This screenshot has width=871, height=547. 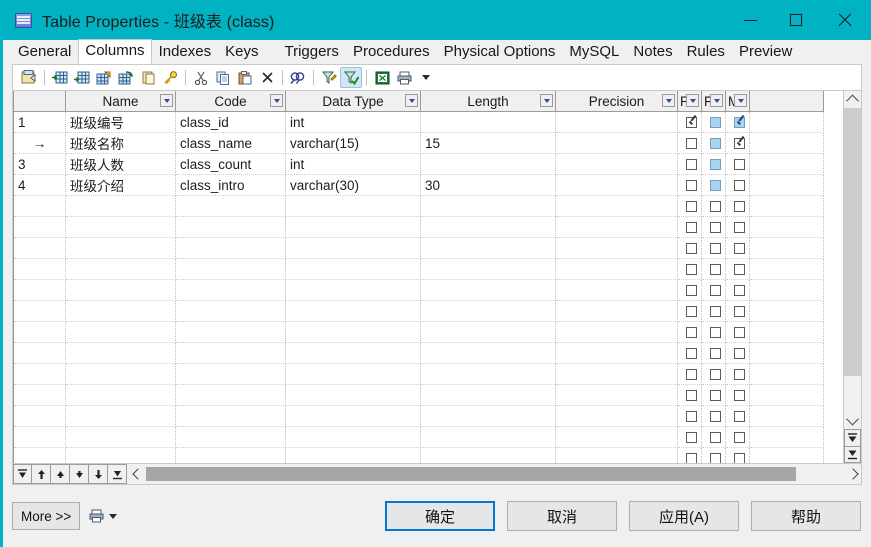 I want to click on table-row: → 班级名称 class_name varchar(15) 15, so click(x=418, y=143).